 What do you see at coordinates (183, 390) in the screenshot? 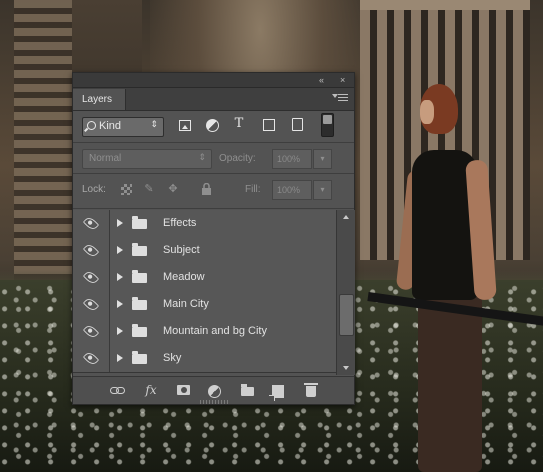
I see `add-mask-icon` at bounding box center [183, 390].